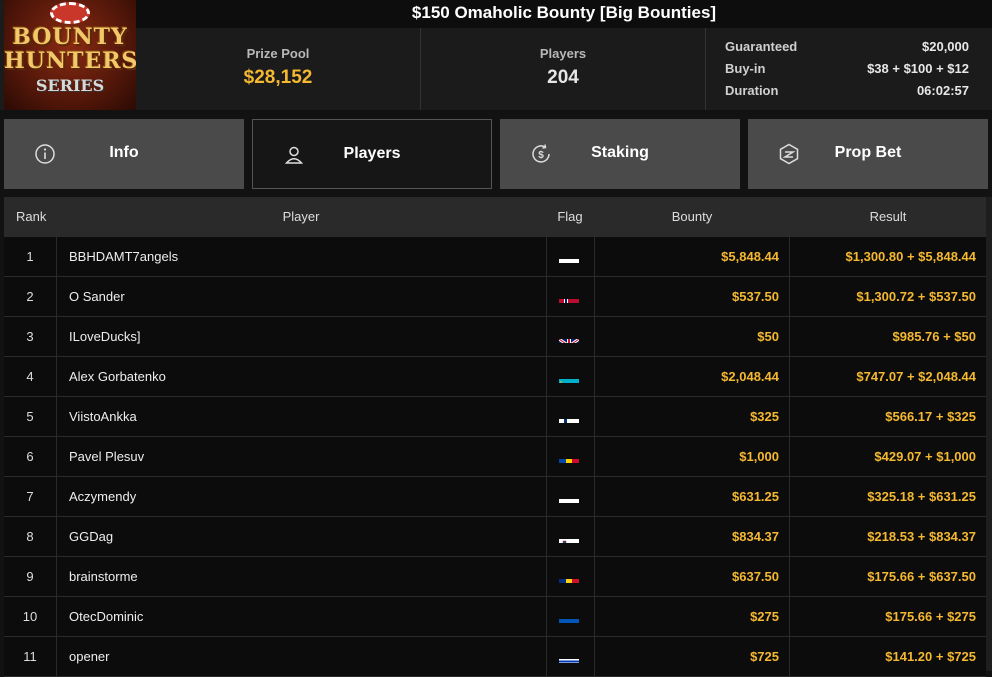  What do you see at coordinates (916, 376) in the screenshot?
I see `result-cell: $747.07 + $2,048.44` at bounding box center [916, 376].